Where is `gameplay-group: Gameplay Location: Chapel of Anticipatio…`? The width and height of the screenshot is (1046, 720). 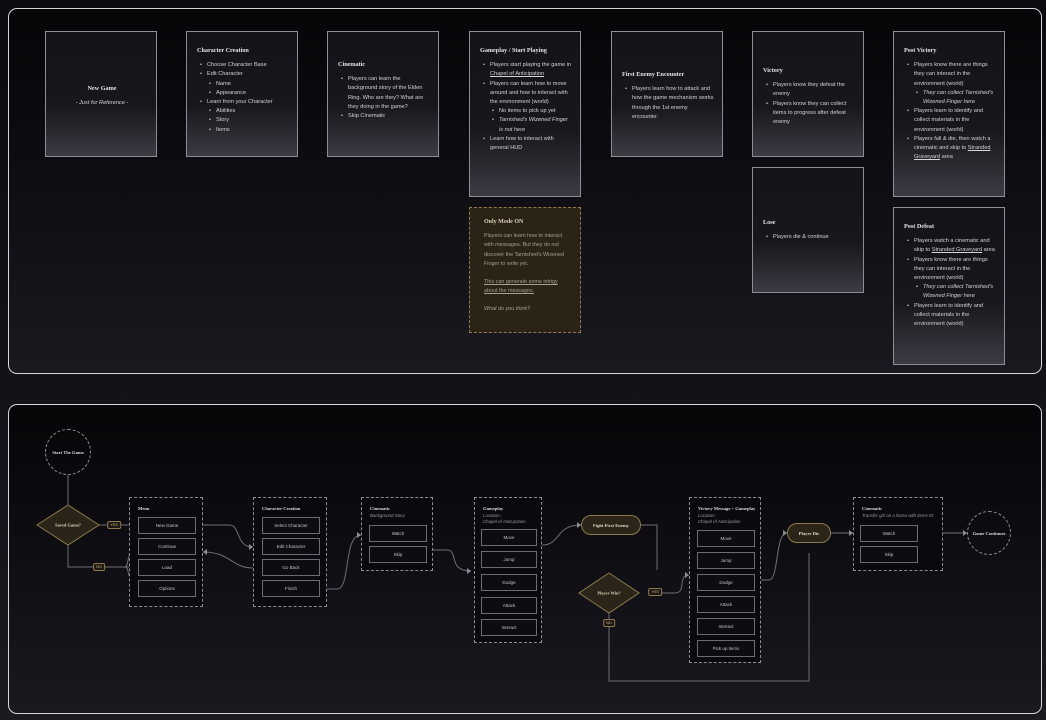
gameplay-group: Gameplay Location: Chapel of Anticipatio… is located at coordinates (508, 570).